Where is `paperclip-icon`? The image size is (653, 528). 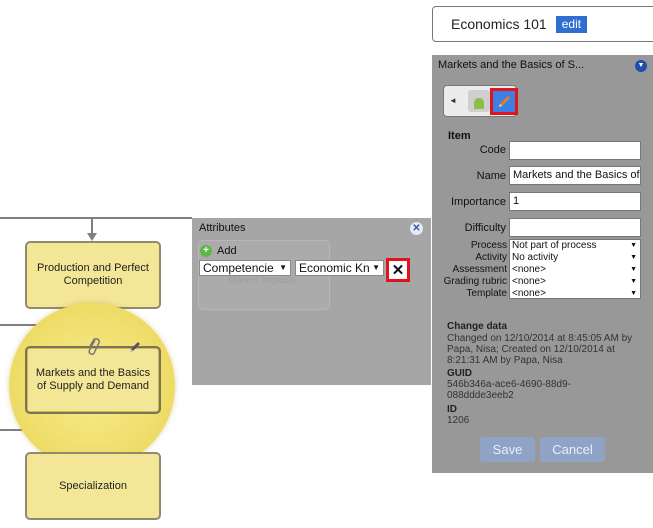
paperclip-icon is located at coordinates (93, 346).